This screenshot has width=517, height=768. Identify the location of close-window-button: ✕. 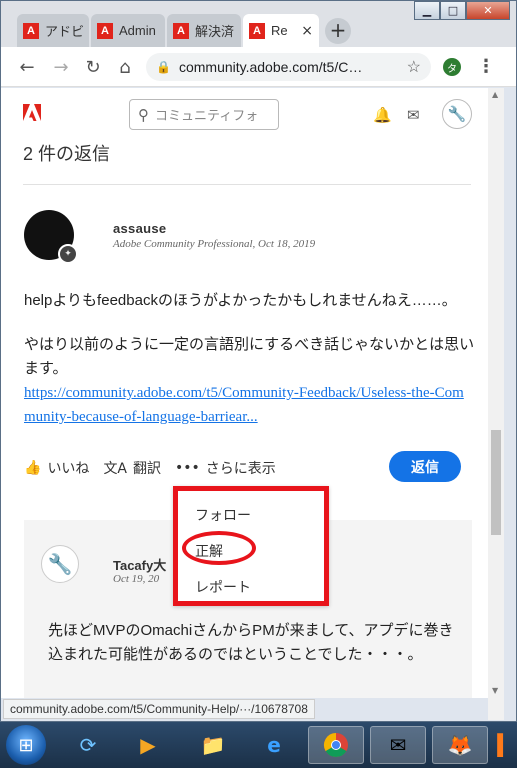
(488, 10).